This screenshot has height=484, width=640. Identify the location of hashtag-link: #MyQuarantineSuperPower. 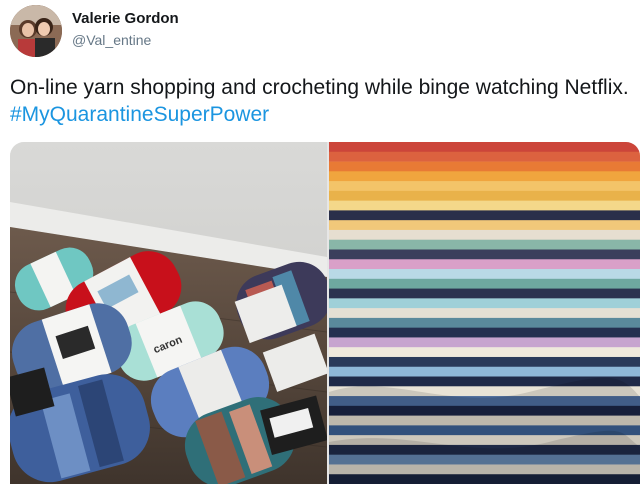
(139, 114).